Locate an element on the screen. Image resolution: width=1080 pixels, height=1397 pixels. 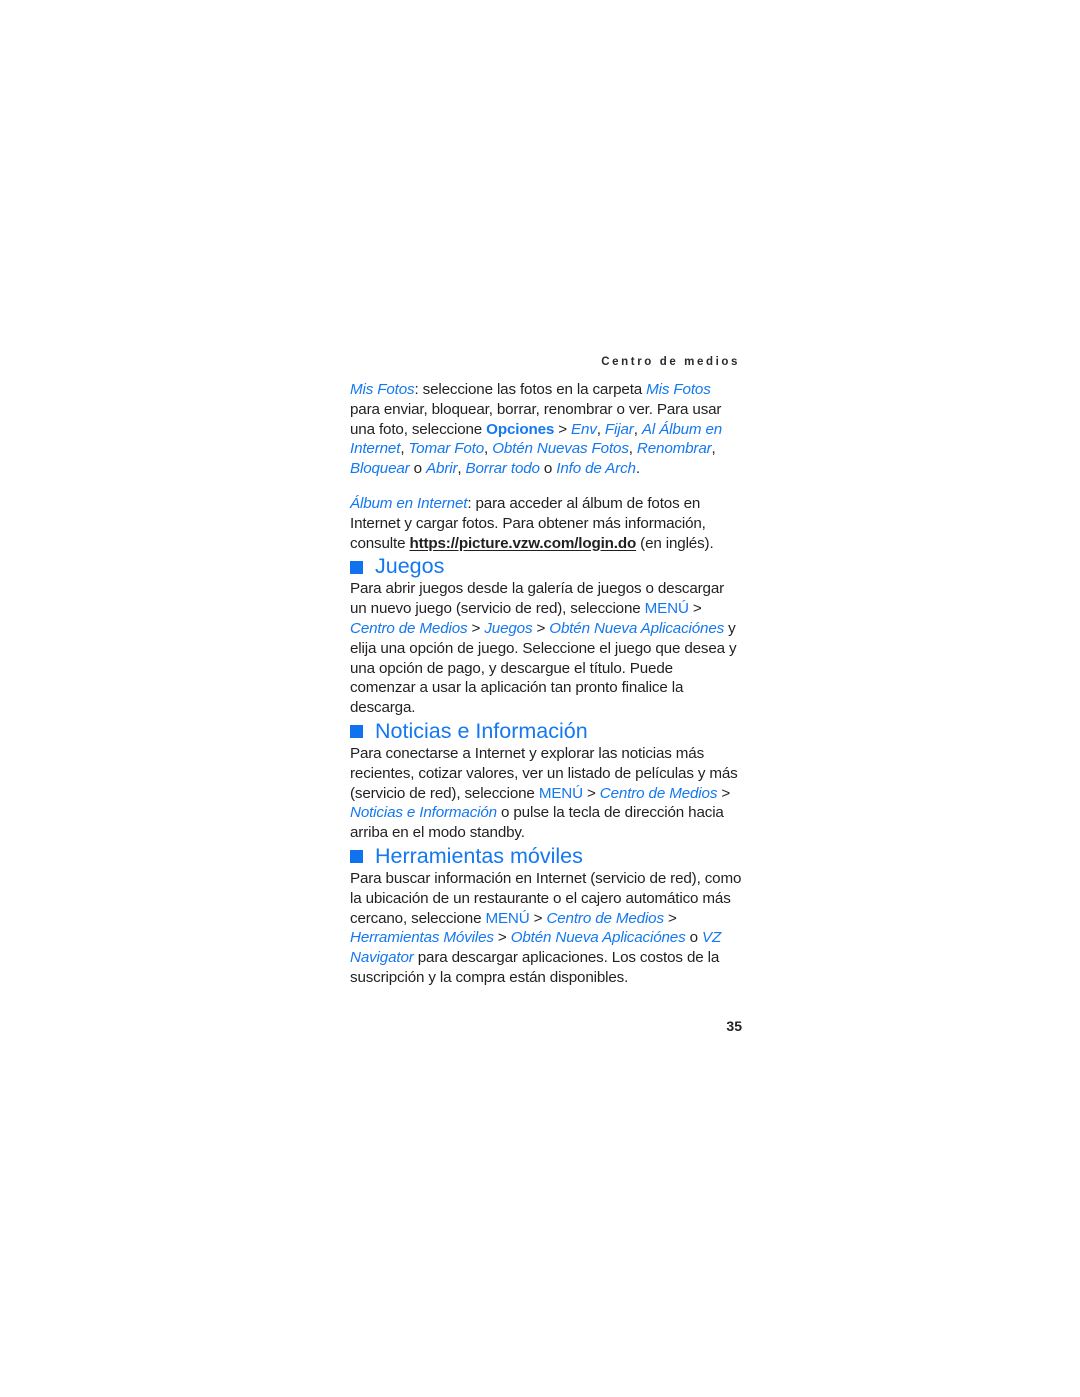
running-header: Centro de medios is located at coordinates (670, 362).